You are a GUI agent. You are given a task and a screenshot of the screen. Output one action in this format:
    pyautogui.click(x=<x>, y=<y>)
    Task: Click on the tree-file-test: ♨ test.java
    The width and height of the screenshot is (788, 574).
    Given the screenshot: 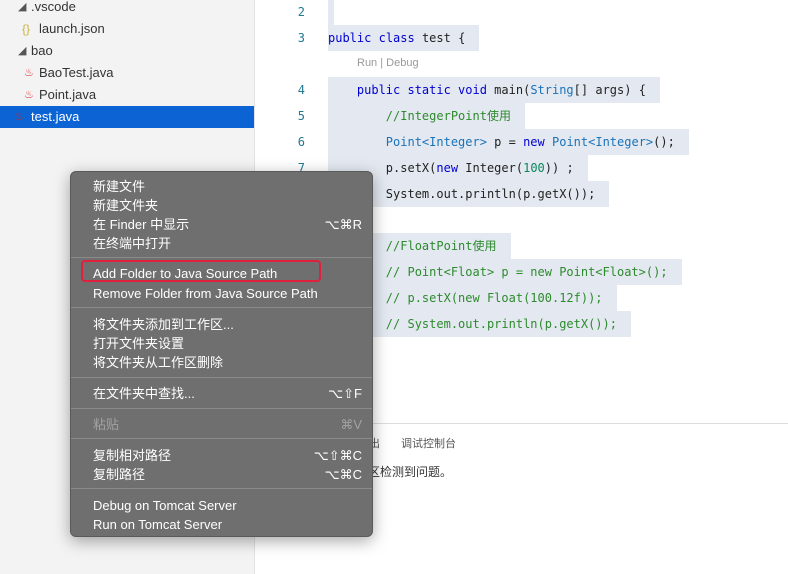 What is the action you would take?
    pyautogui.click(x=127, y=117)
    